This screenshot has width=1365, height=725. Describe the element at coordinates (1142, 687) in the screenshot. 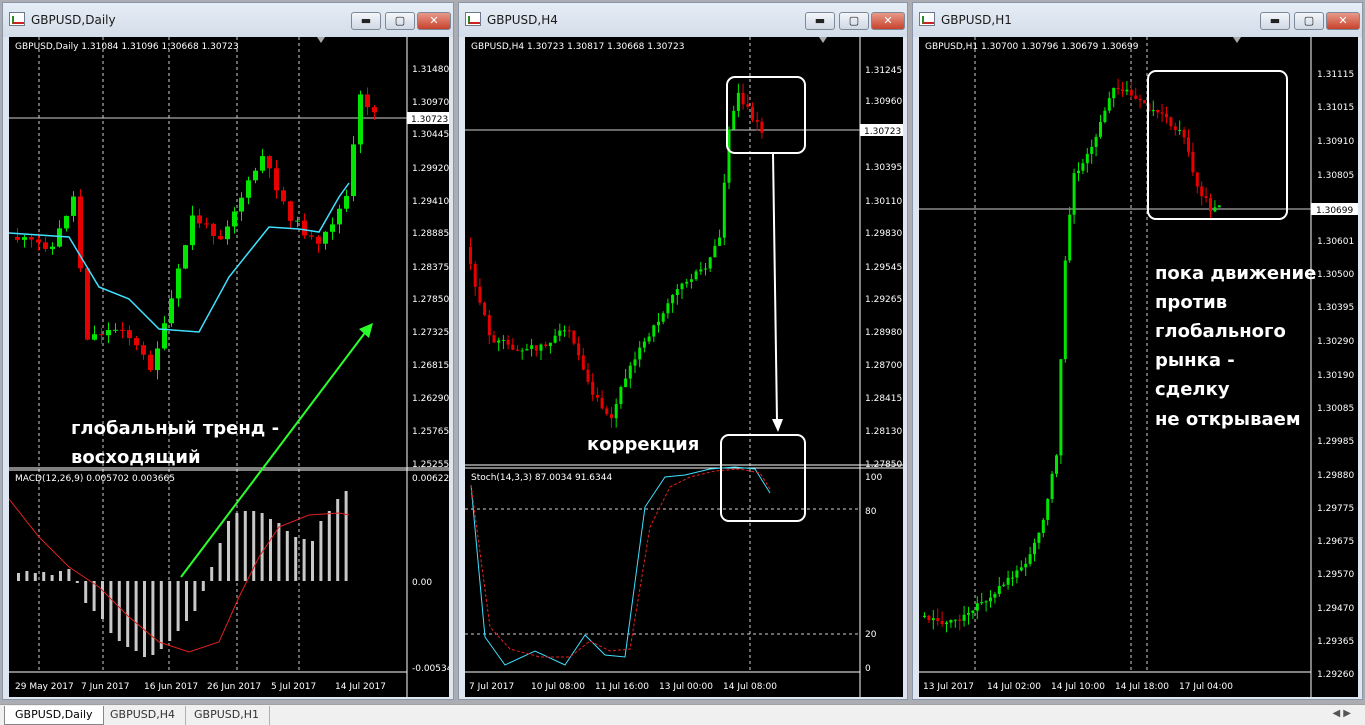

I see `svg-text: 14 Jul 18:00` at that location.